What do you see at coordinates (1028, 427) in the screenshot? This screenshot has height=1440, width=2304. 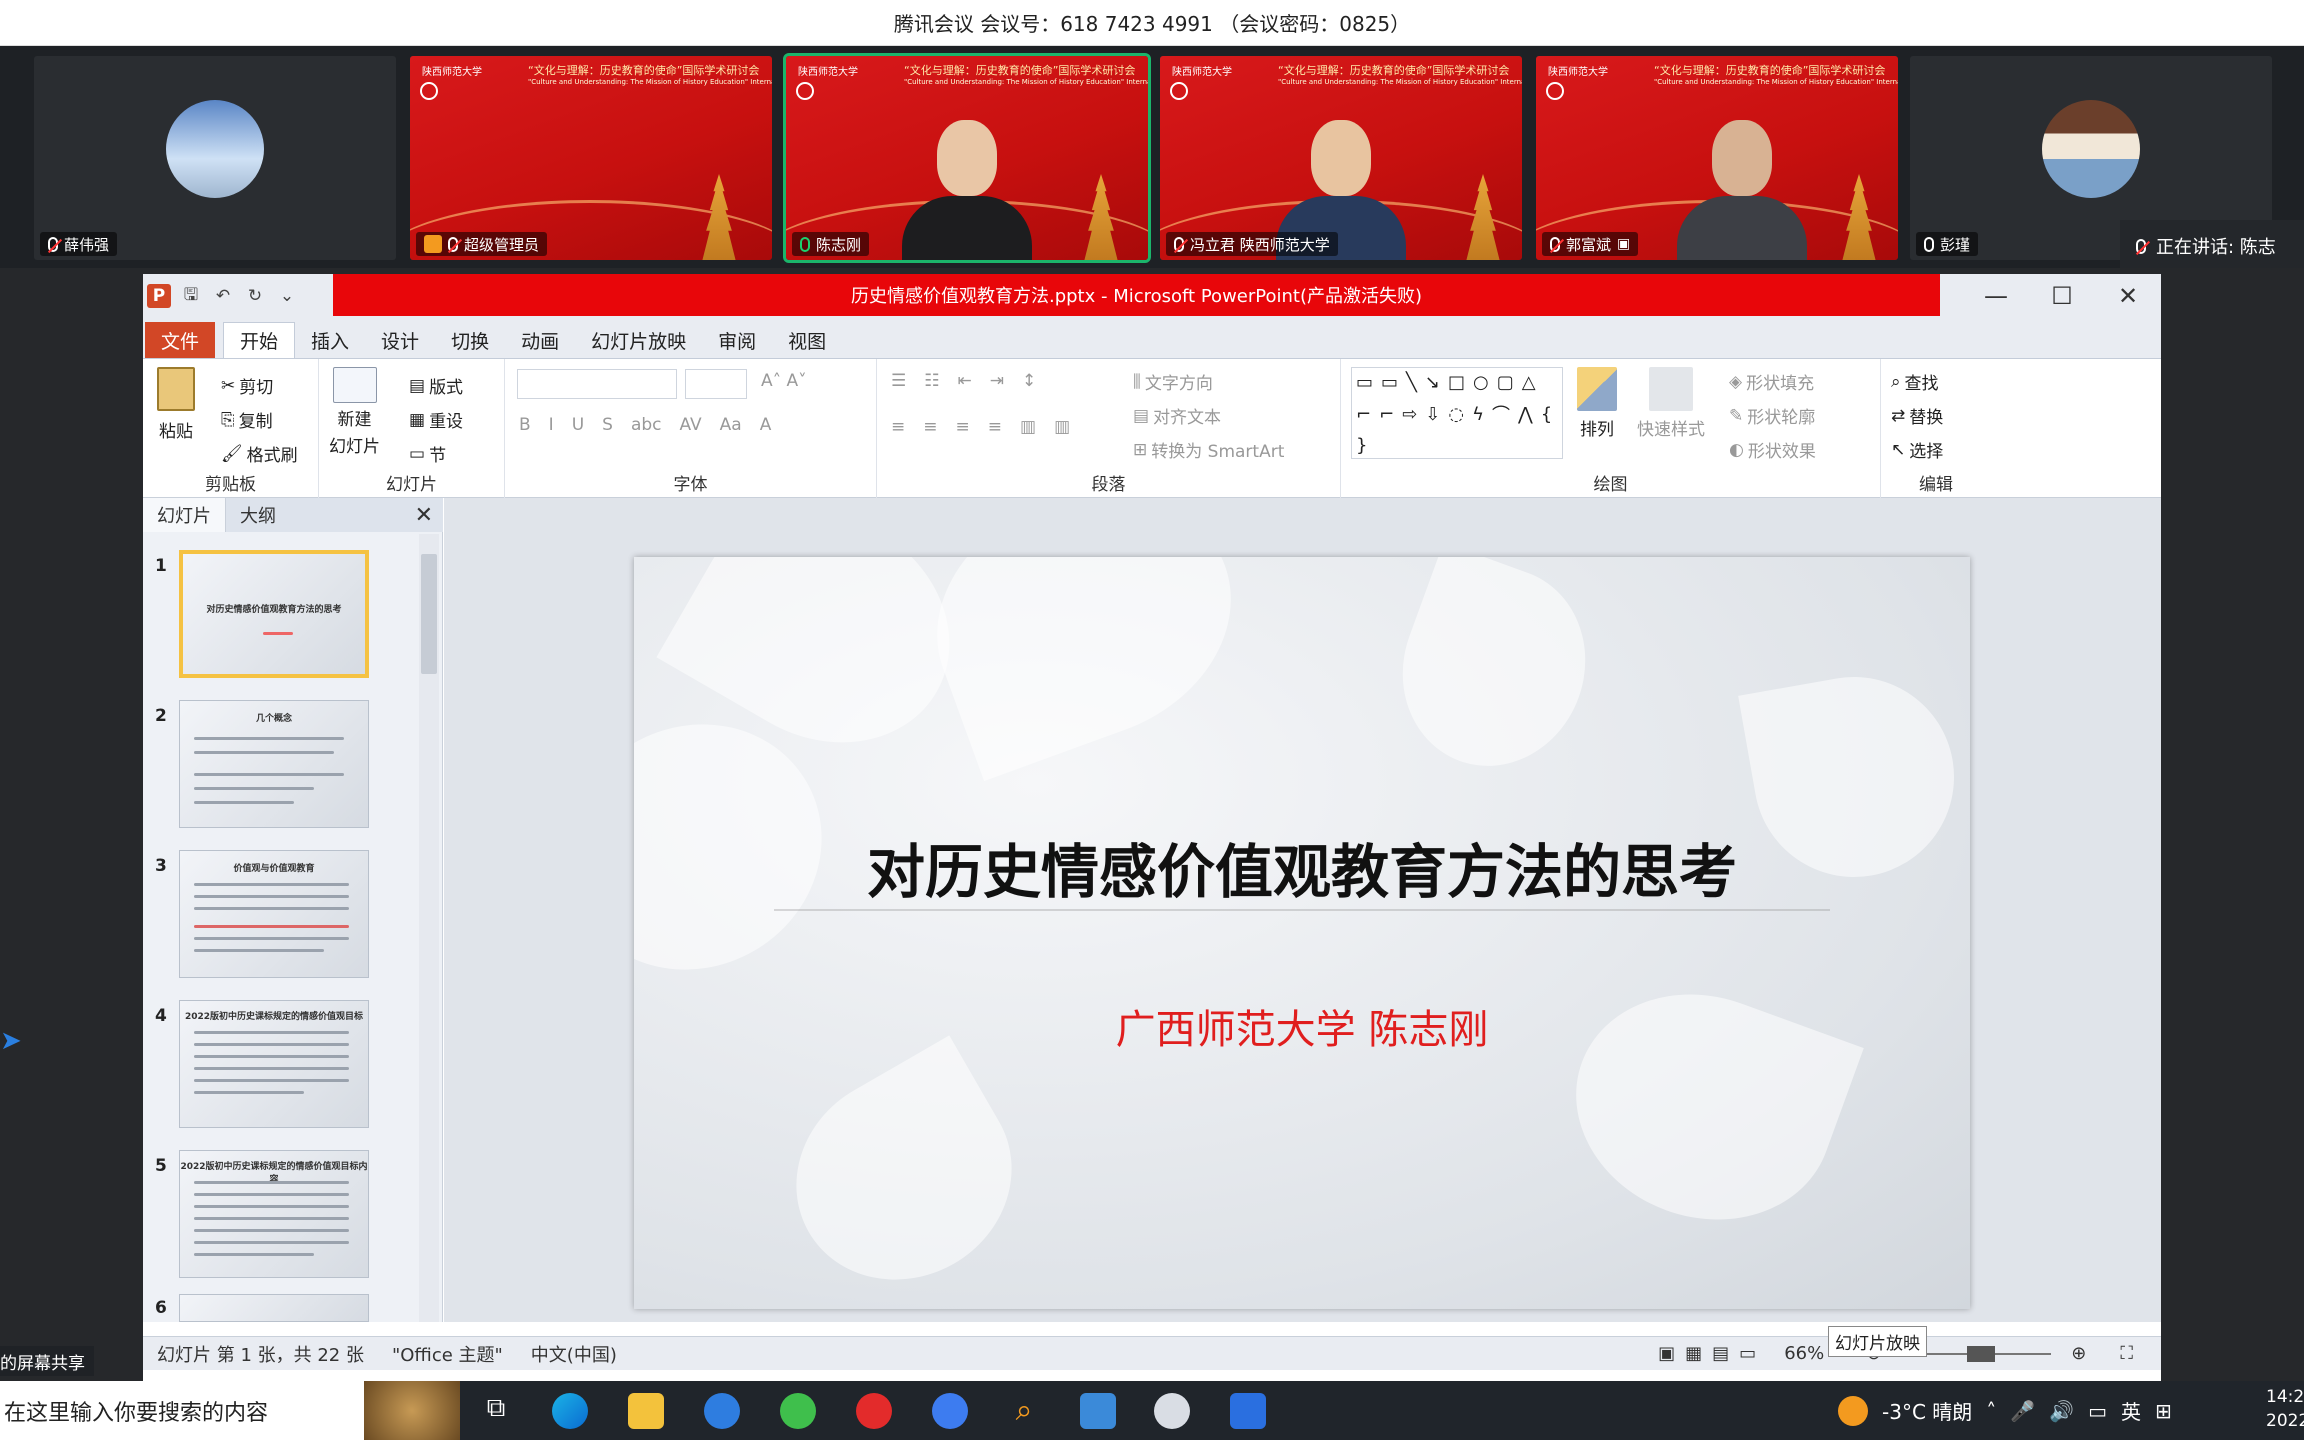 I see `distributed-icon: ▥` at bounding box center [1028, 427].